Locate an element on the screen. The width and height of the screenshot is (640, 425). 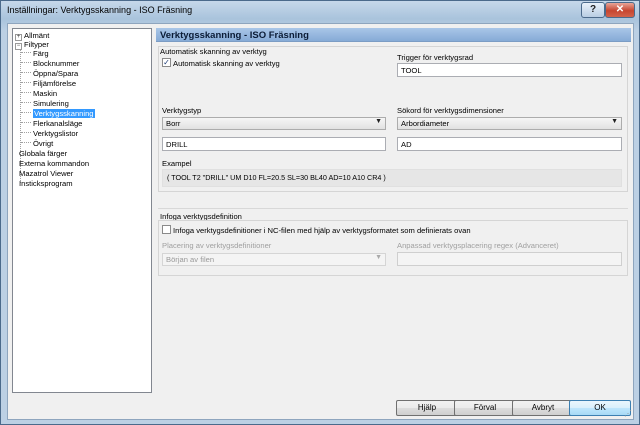
tooltype-select: Borr ▼ is located at coordinates (274, 123).